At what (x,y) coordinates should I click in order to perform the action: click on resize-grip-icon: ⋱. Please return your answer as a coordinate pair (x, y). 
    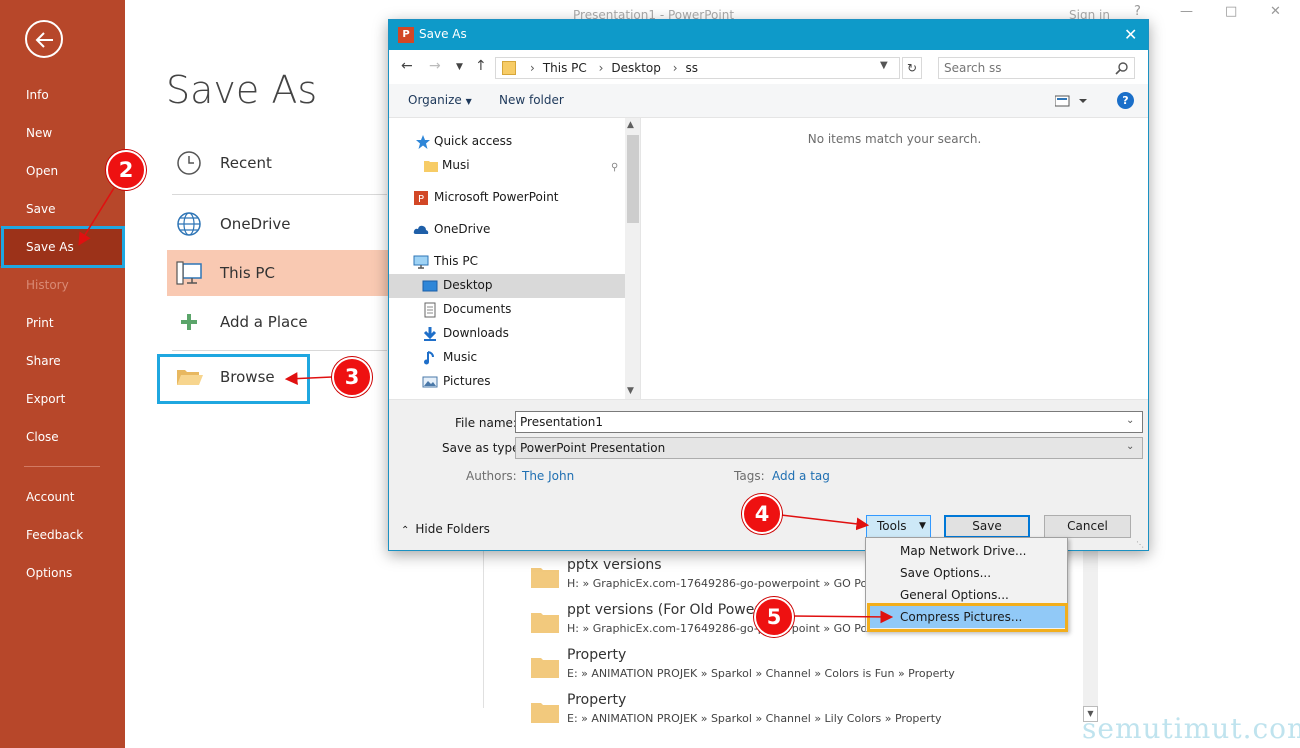
    Looking at the image, I should click on (1140, 544).